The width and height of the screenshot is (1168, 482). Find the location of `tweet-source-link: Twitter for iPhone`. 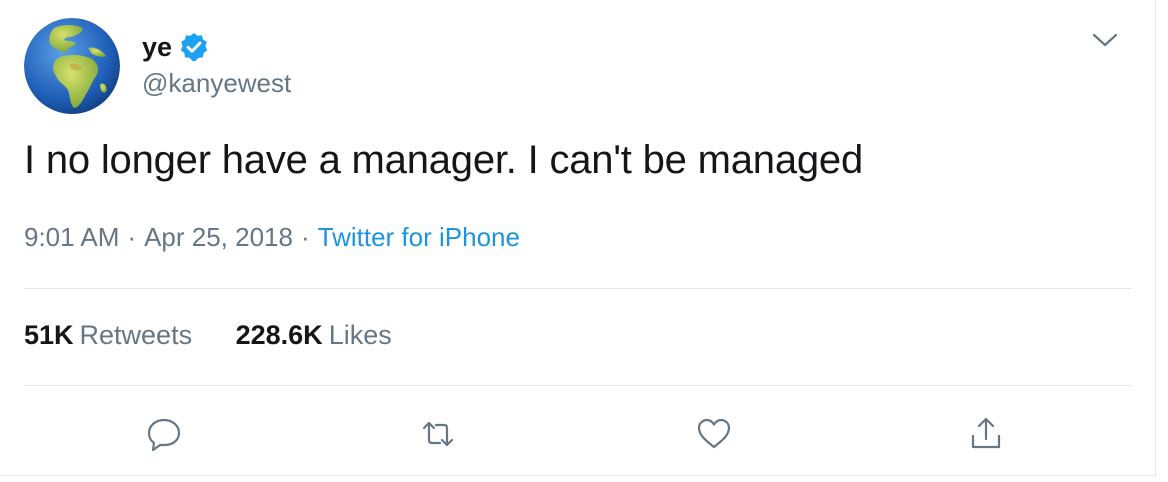

tweet-source-link: Twitter for iPhone is located at coordinates (419, 237).